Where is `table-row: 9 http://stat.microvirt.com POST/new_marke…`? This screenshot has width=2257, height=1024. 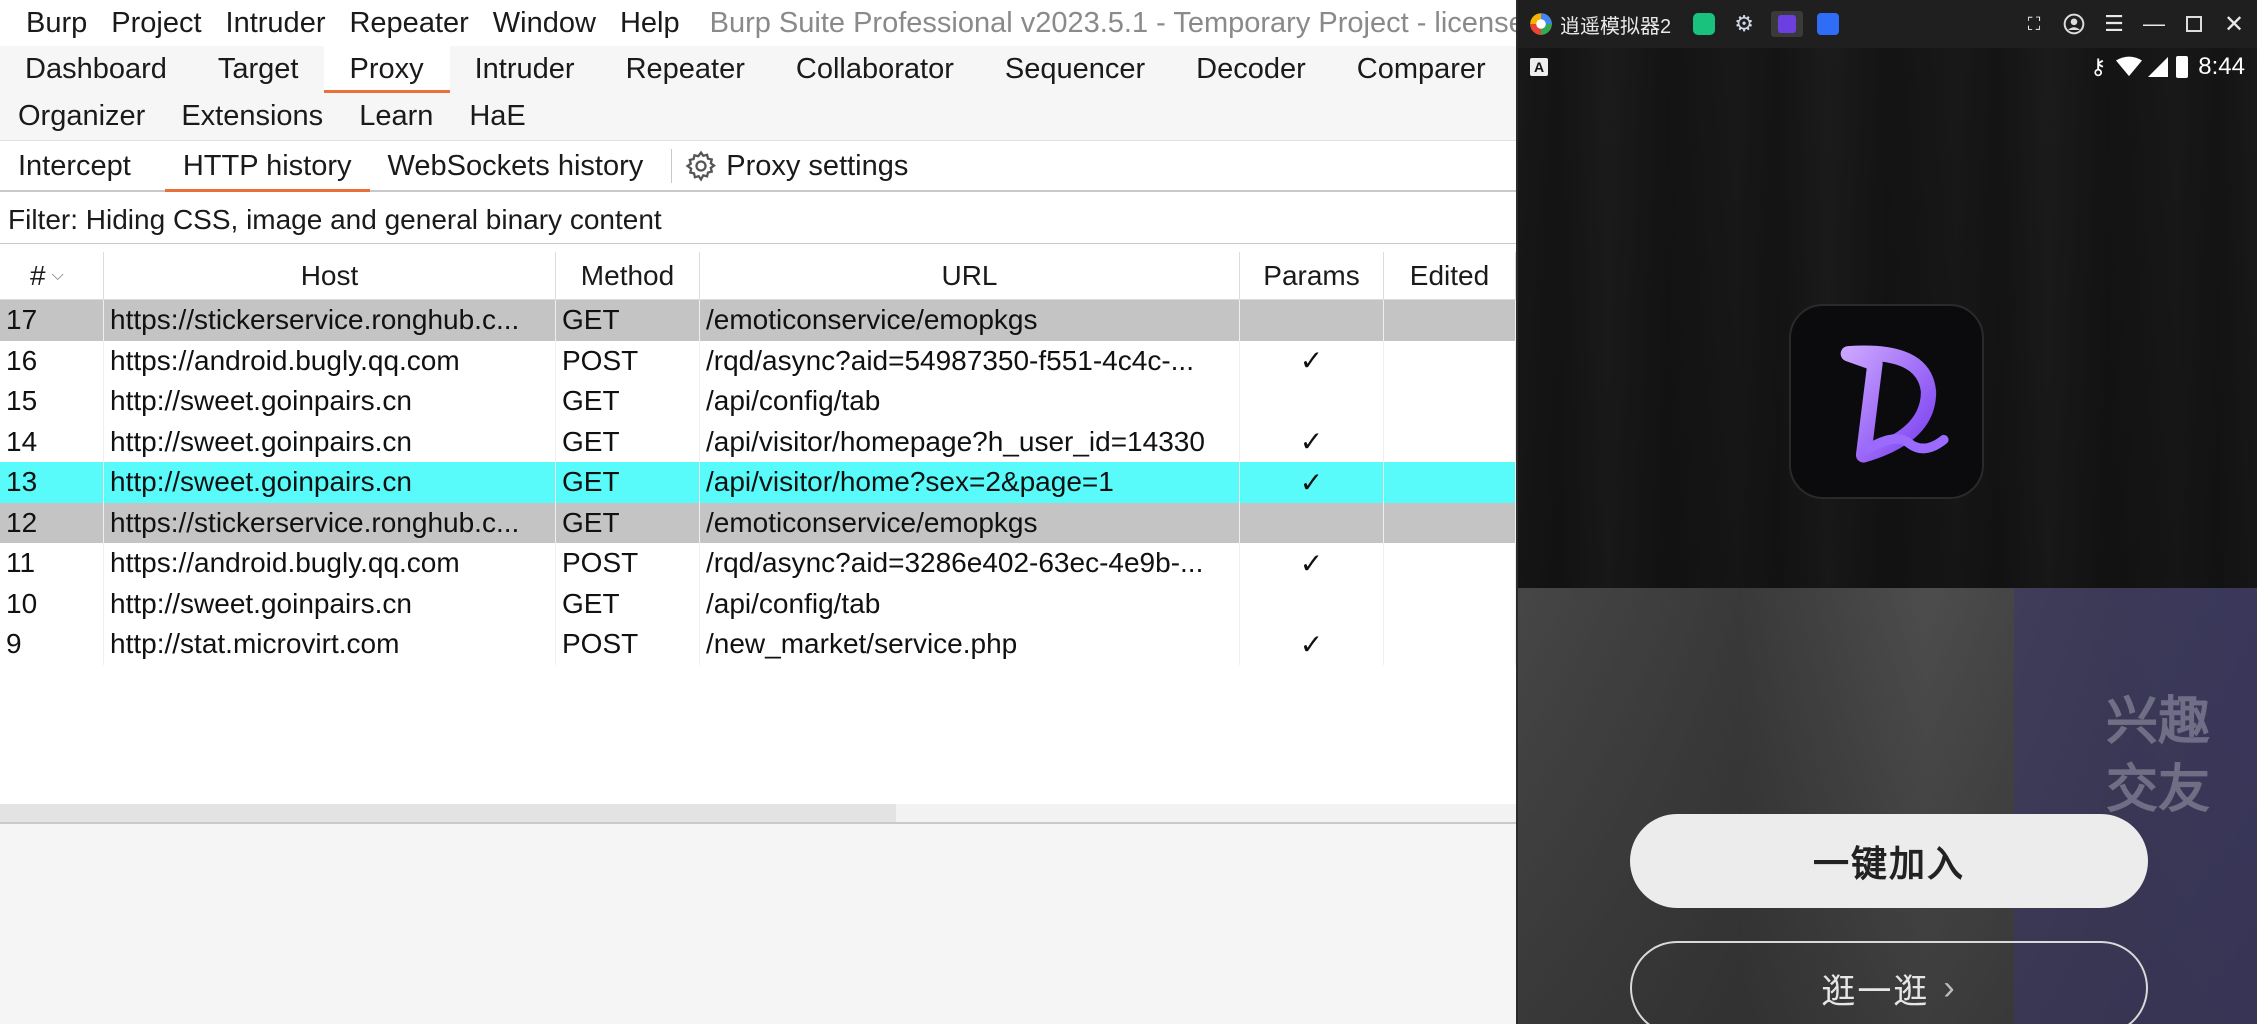
table-row: 9 http://stat.microvirt.com POST/new_marke… is located at coordinates (758, 644).